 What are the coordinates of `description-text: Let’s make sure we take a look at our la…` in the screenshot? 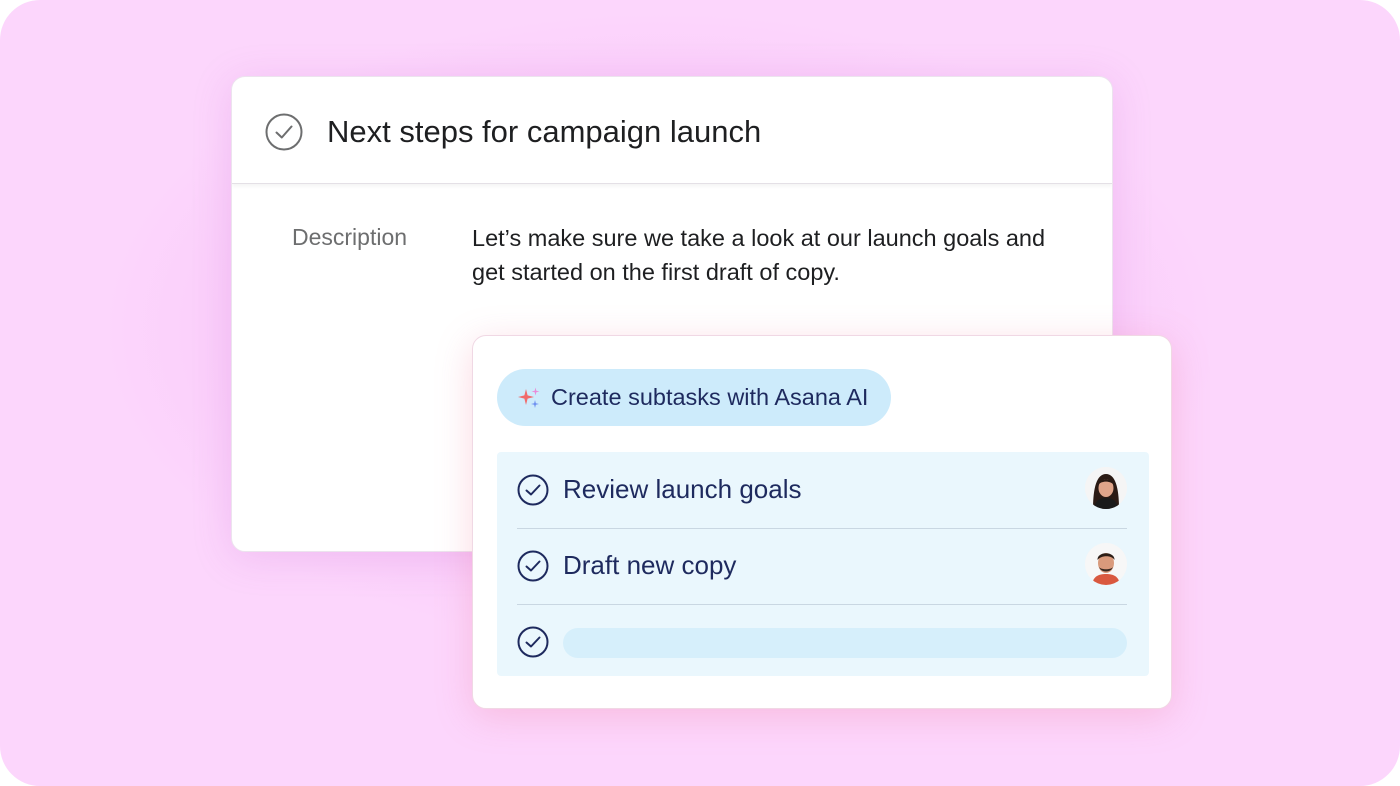 It's located at (772, 255).